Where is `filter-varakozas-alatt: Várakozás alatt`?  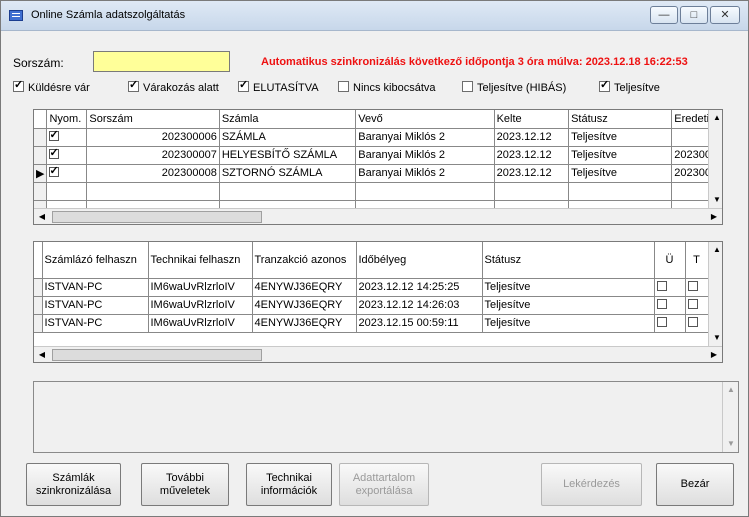 filter-varakozas-alatt: Várakozás alatt is located at coordinates (173, 86).